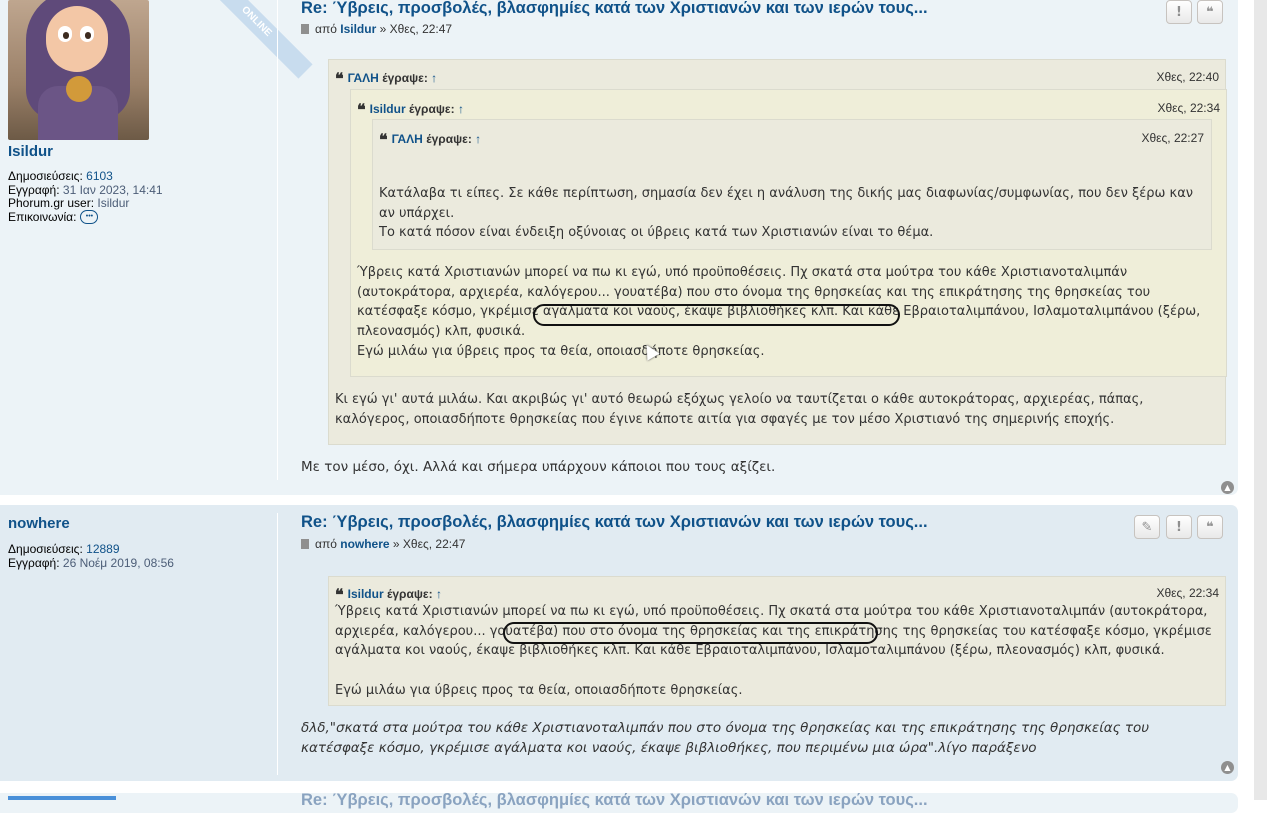 The image size is (1267, 813). I want to click on username-link: Isildur, so click(30, 151).